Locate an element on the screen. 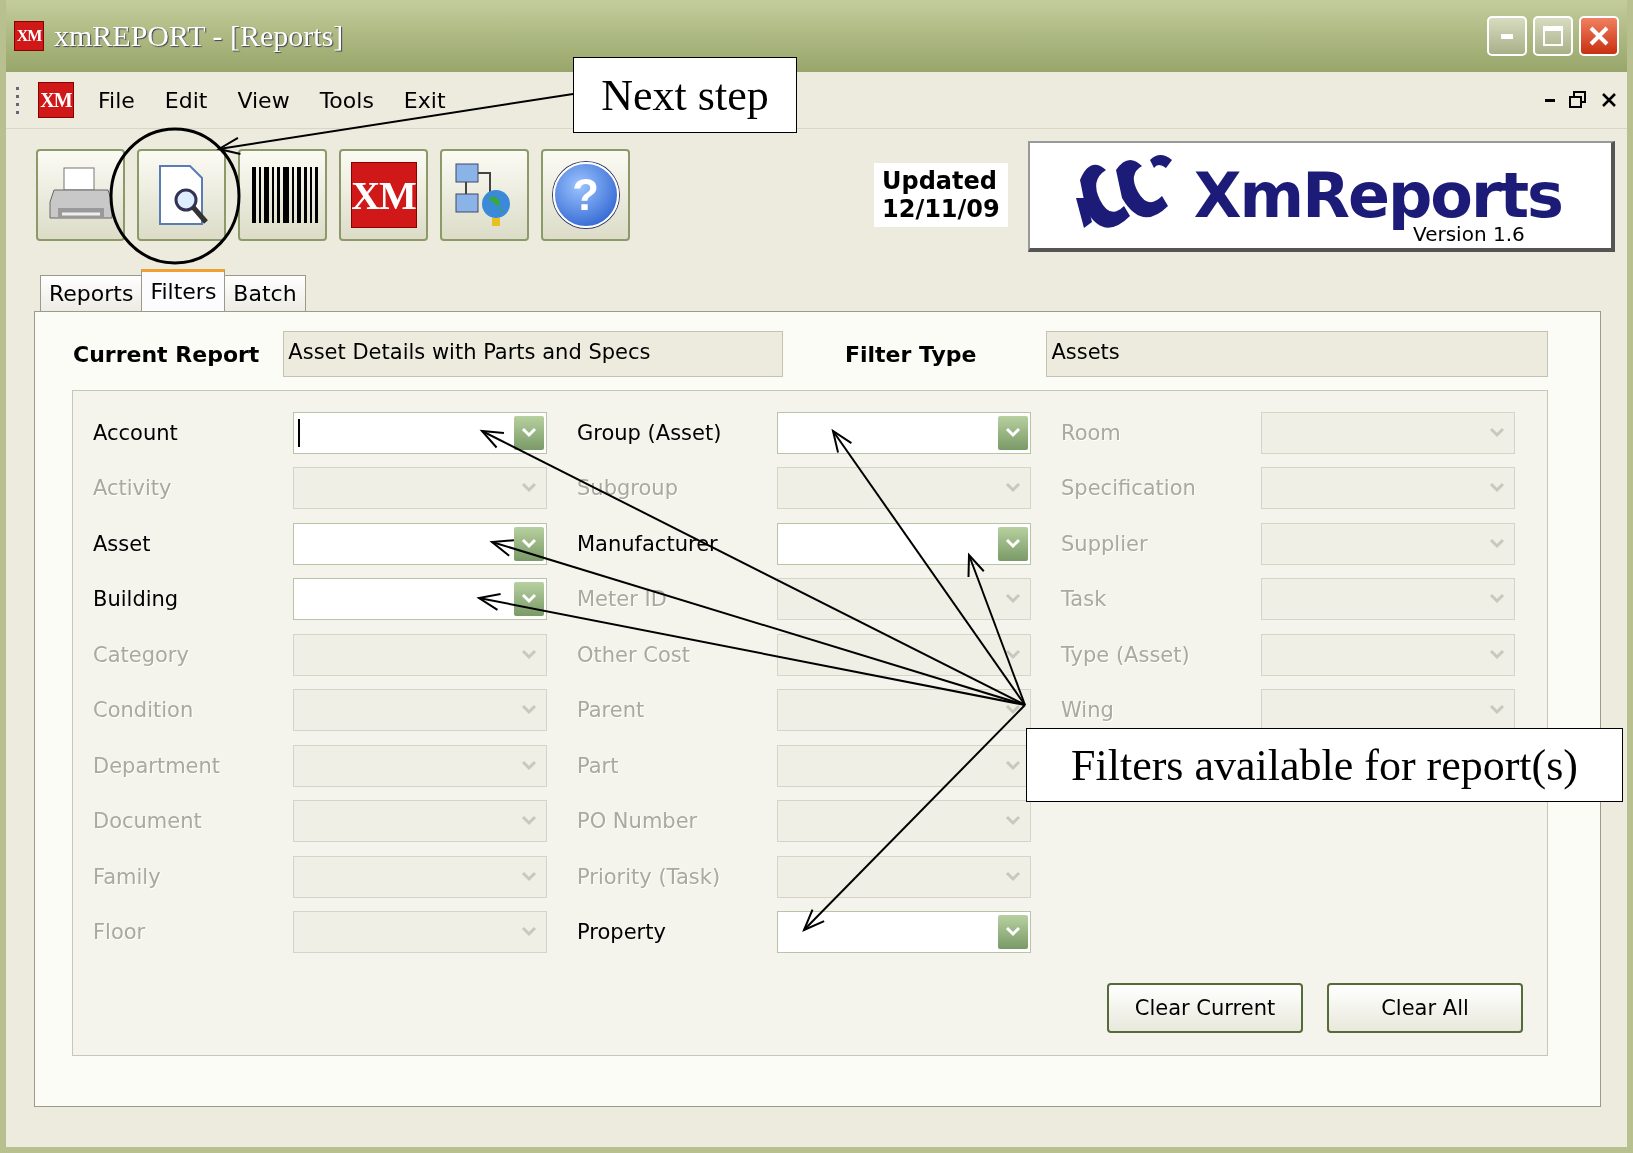 This screenshot has height=1153, width=1633. field-label: Current Report is located at coordinates (166, 354).